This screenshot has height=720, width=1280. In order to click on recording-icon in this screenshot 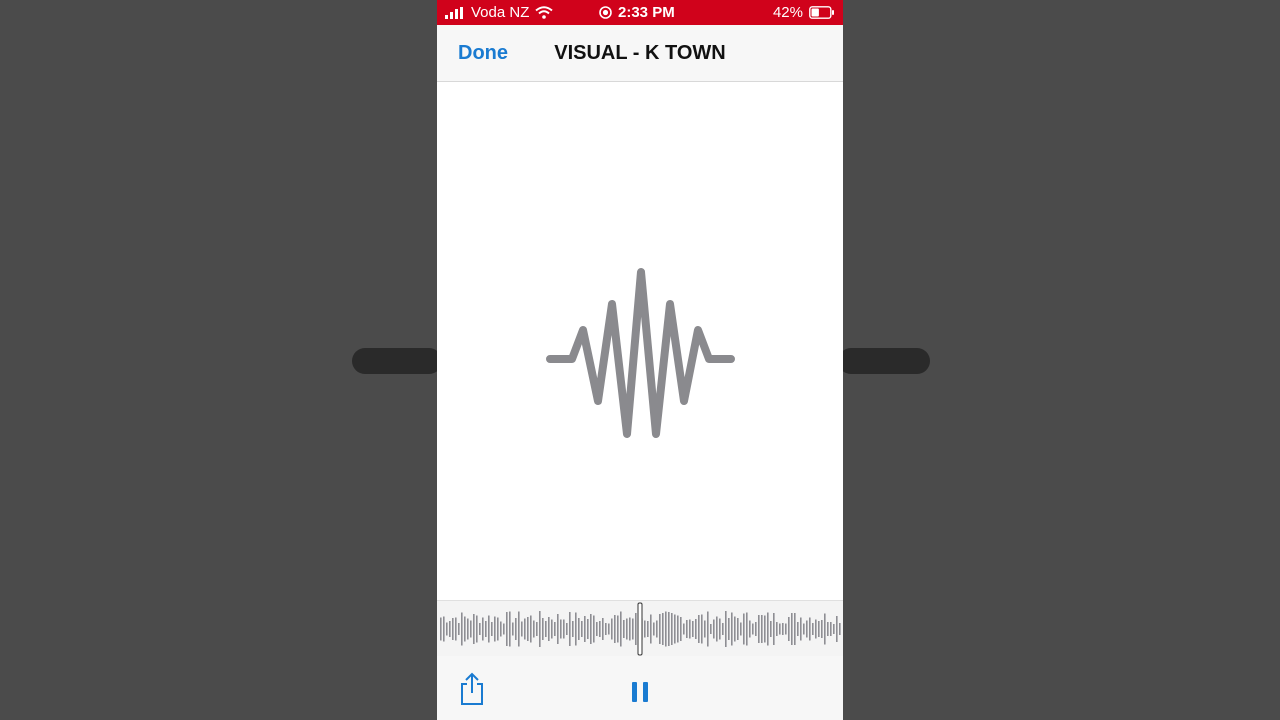, I will do `click(605, 12)`.